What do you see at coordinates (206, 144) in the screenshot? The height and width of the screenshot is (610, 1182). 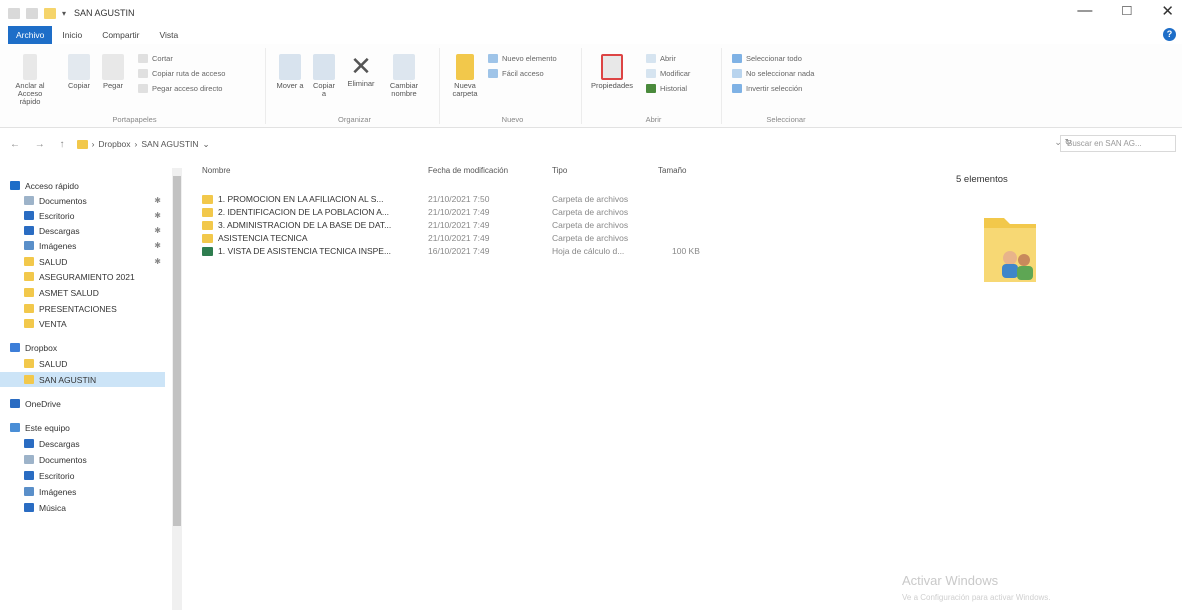 I see `chevron-down-icon: ⌄` at bounding box center [206, 144].